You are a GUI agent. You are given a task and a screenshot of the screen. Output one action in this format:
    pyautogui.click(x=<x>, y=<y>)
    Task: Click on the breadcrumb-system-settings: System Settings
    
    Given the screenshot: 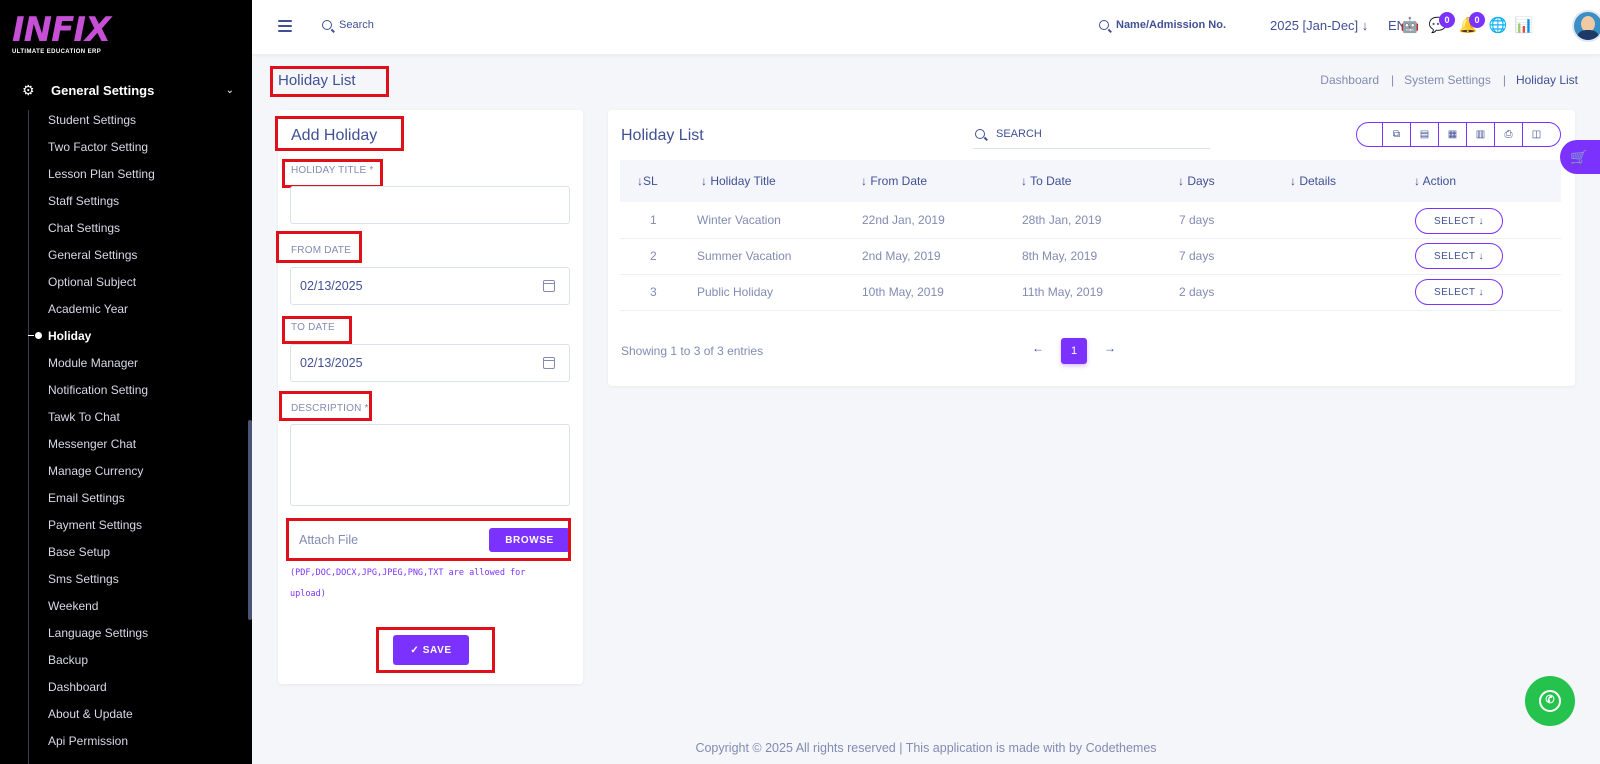 What is the action you would take?
    pyautogui.click(x=1447, y=80)
    